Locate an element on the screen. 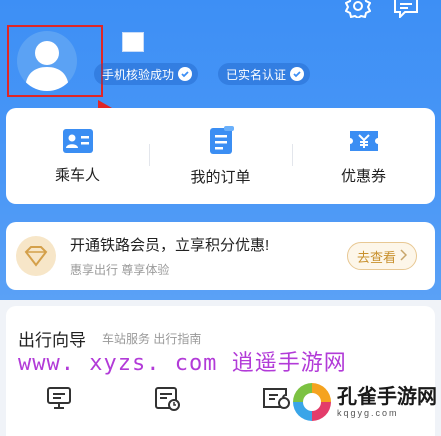 The height and width of the screenshot is (436, 441). avatar is located at coordinates (47, 61).